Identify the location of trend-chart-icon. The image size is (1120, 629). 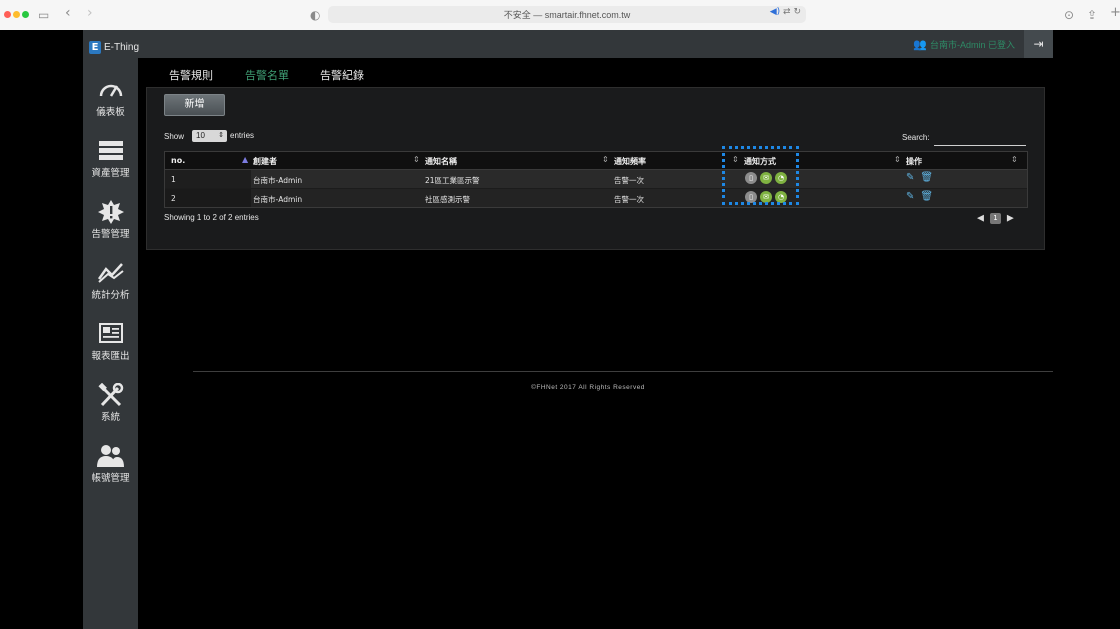
(110, 273).